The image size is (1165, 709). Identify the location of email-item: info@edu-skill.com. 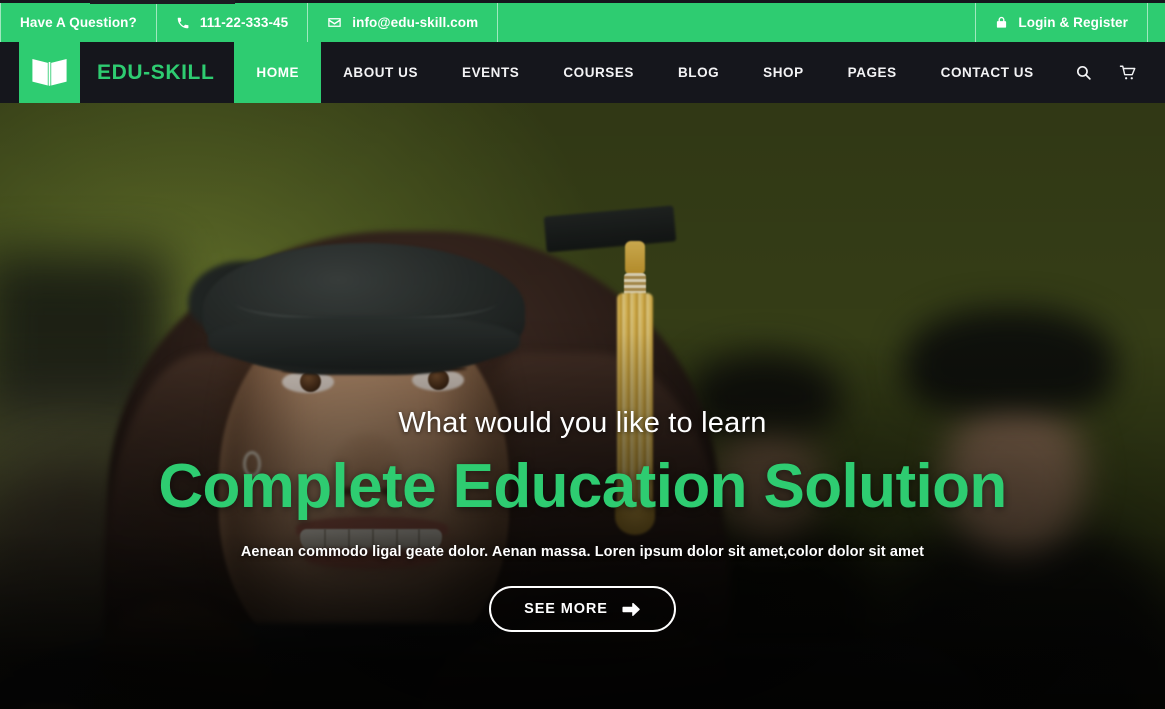
(403, 22).